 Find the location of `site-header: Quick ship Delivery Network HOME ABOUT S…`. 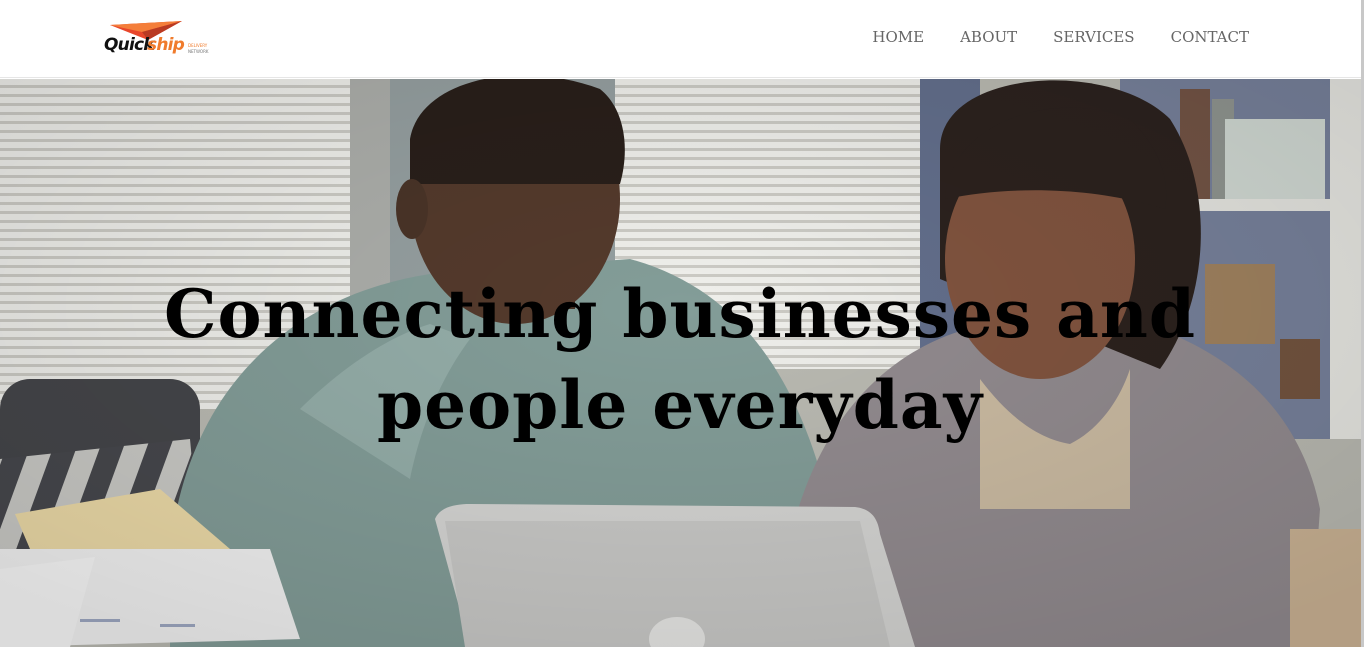

site-header: Quick ship Delivery Network HOME ABOUT S… is located at coordinates (682, 39).